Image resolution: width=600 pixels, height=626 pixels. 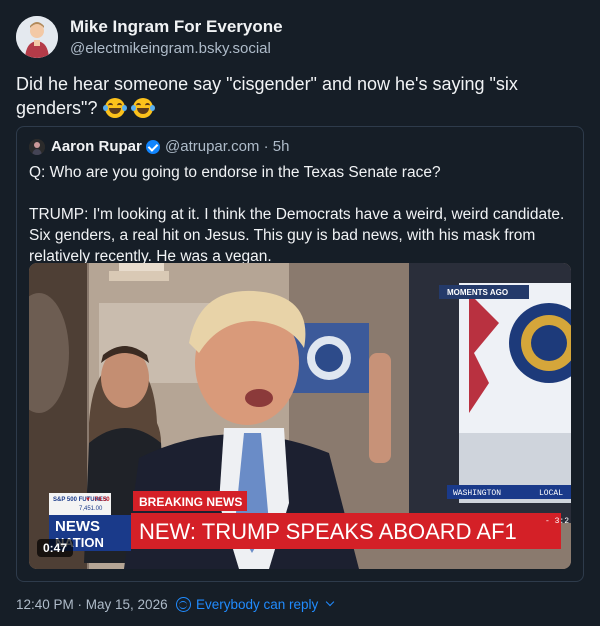 What do you see at coordinates (37, 37) in the screenshot?
I see `author-avatar` at bounding box center [37, 37].